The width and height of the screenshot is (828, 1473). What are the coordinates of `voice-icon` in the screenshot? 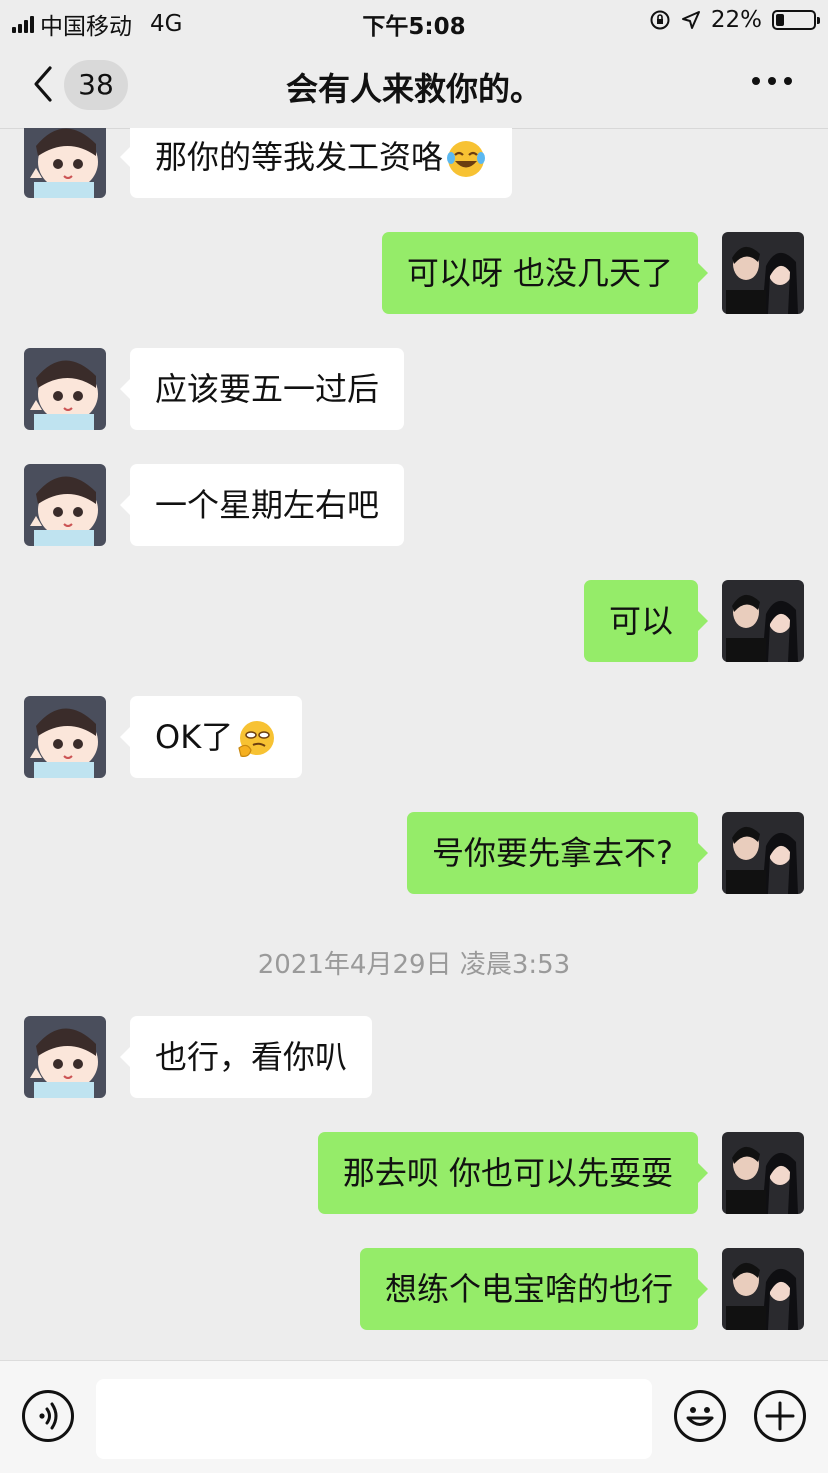 It's located at (48, 1416).